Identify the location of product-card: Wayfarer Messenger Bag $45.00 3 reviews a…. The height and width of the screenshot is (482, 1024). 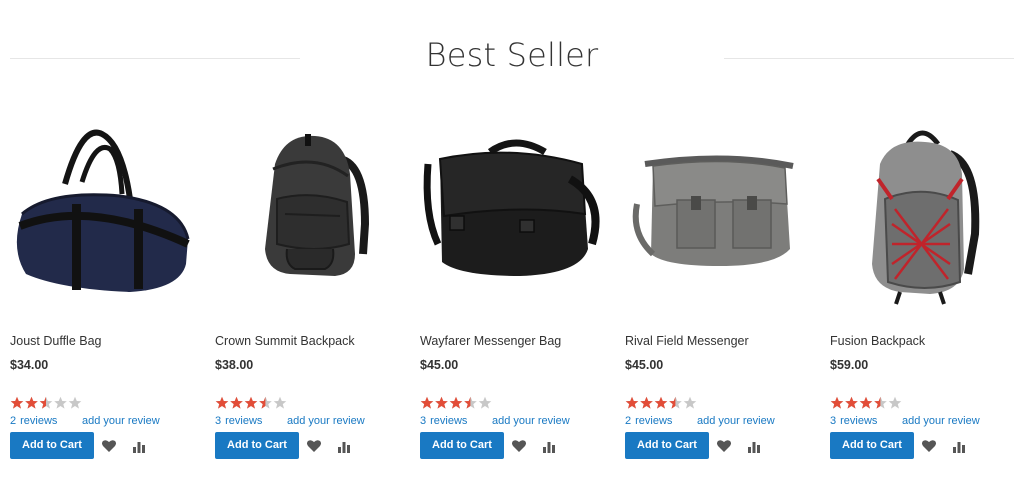
(510, 287).